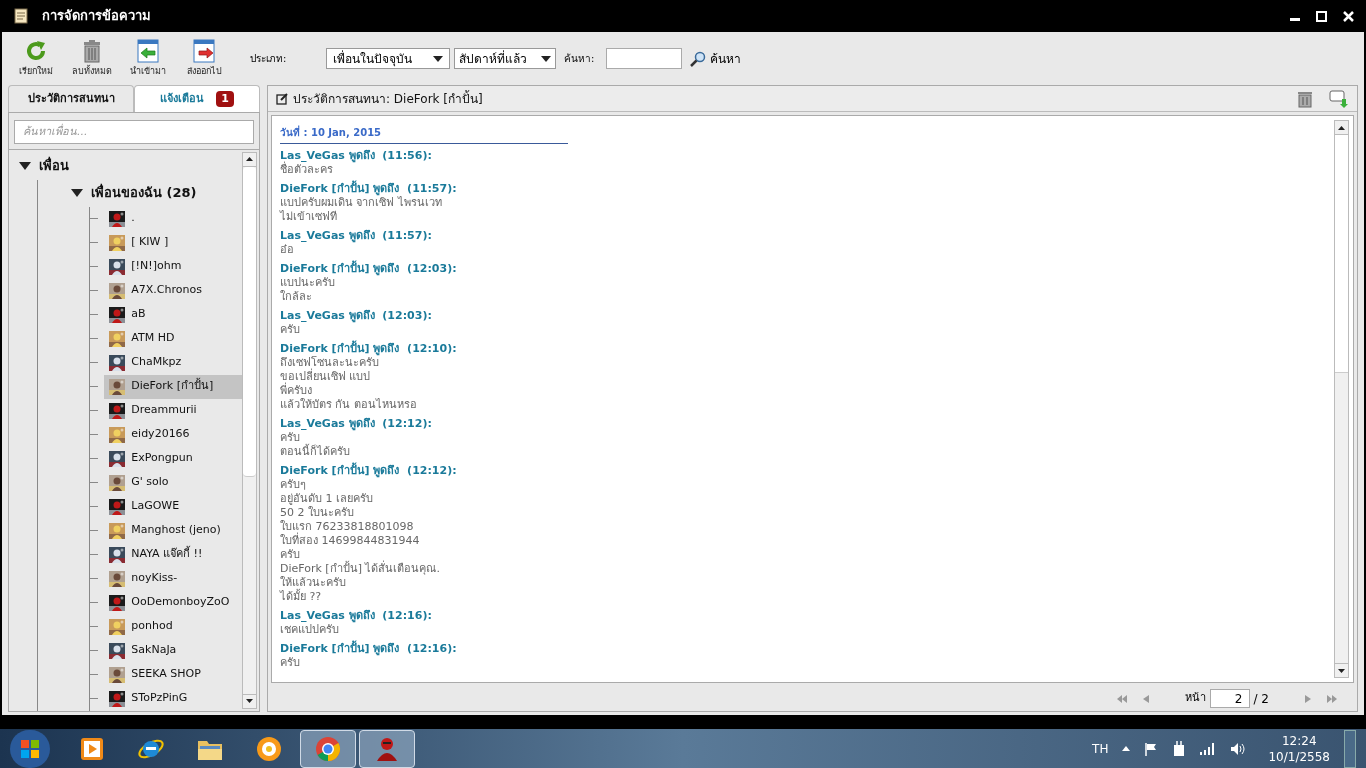  Describe the element at coordinates (716, 58) in the screenshot. I see `search-button: ค้นหา` at that location.